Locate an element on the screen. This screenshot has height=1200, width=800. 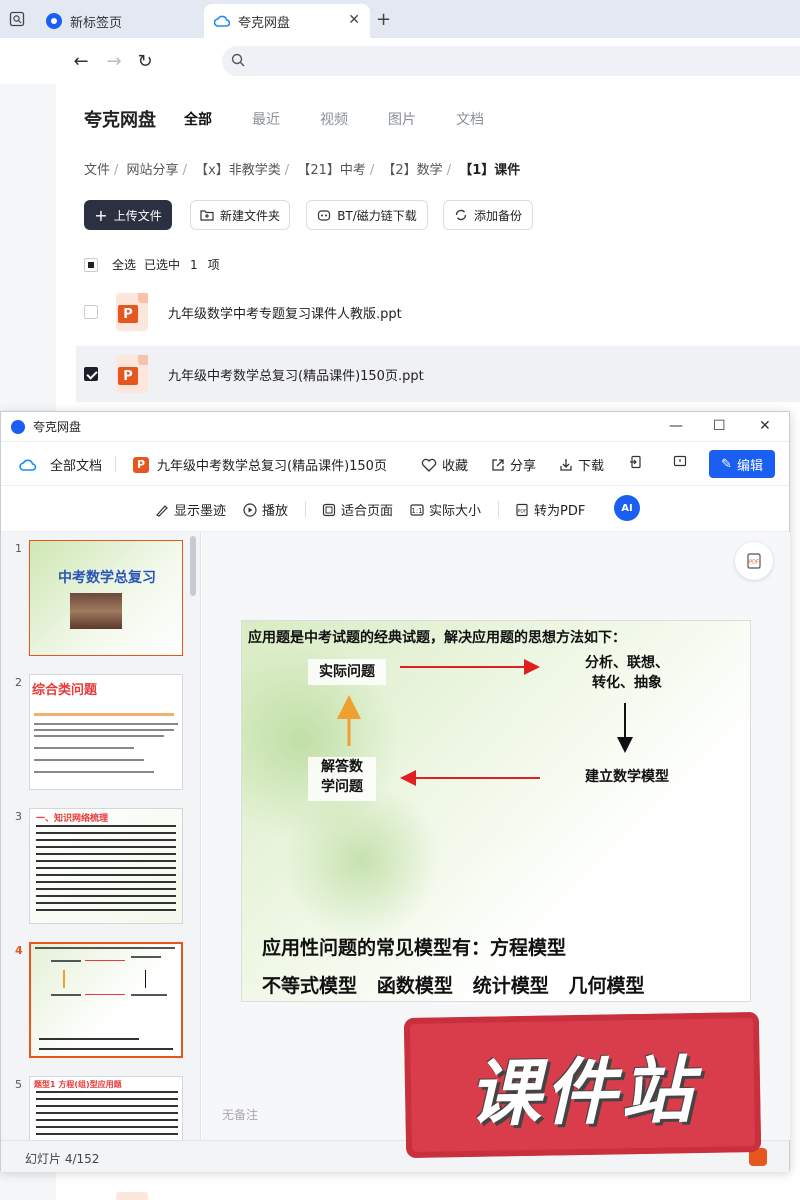
play-label: 播放 is located at coordinates (275, 511).